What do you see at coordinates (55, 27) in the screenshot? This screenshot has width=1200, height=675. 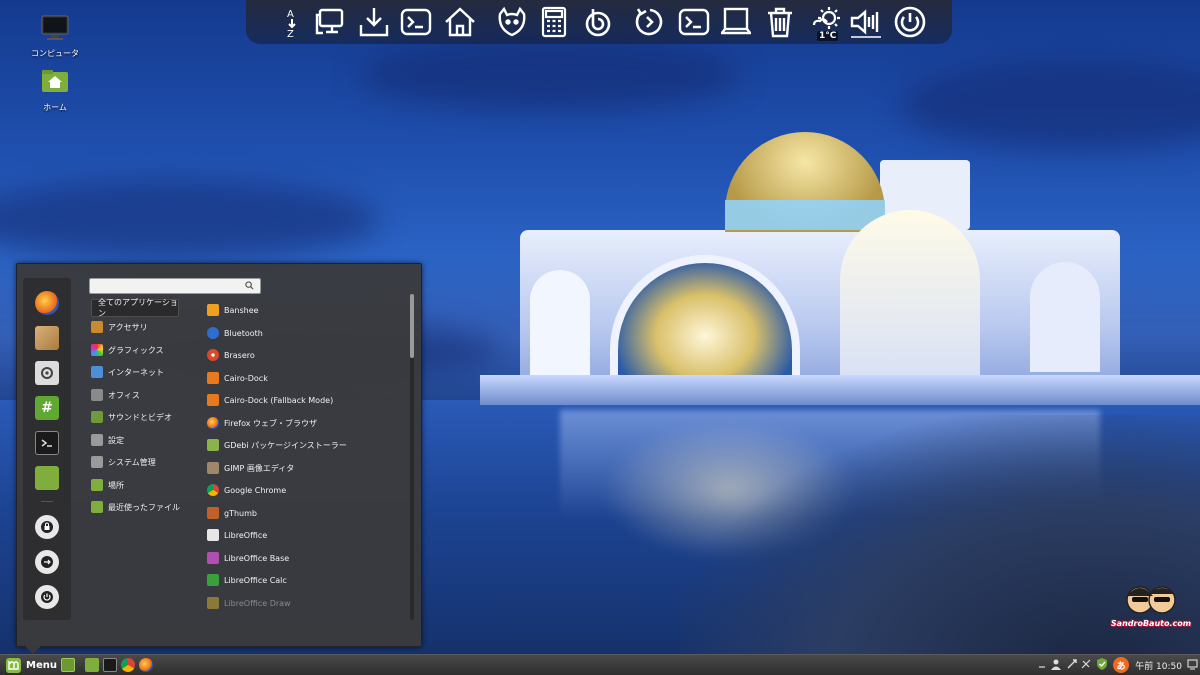 I see `computer-icon` at bounding box center [55, 27].